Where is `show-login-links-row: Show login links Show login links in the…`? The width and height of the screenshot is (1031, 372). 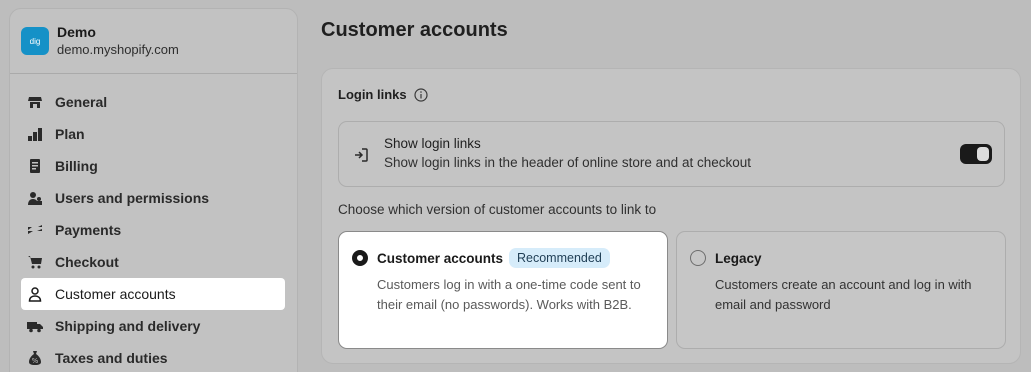 show-login-links-row: Show login links Show login links in the… is located at coordinates (671, 154).